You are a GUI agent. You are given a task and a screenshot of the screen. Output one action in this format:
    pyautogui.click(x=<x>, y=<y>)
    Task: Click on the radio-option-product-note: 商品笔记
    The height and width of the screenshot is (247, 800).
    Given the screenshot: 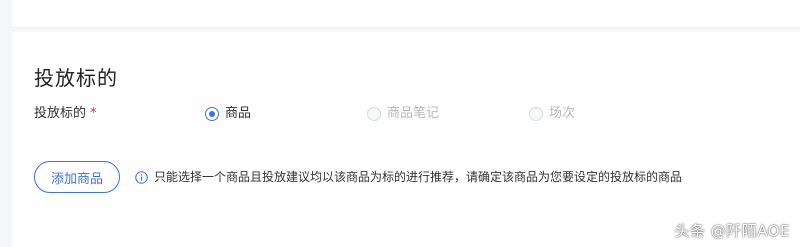 What is the action you would take?
    pyautogui.click(x=403, y=114)
    